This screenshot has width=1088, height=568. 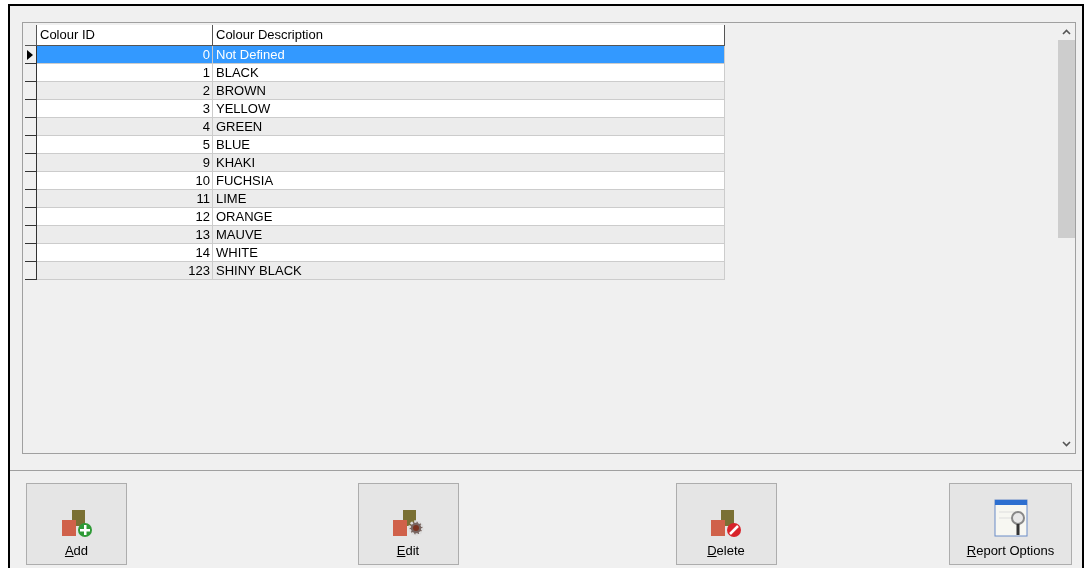 What do you see at coordinates (125, 217) in the screenshot?
I see `table-cell: 12` at bounding box center [125, 217].